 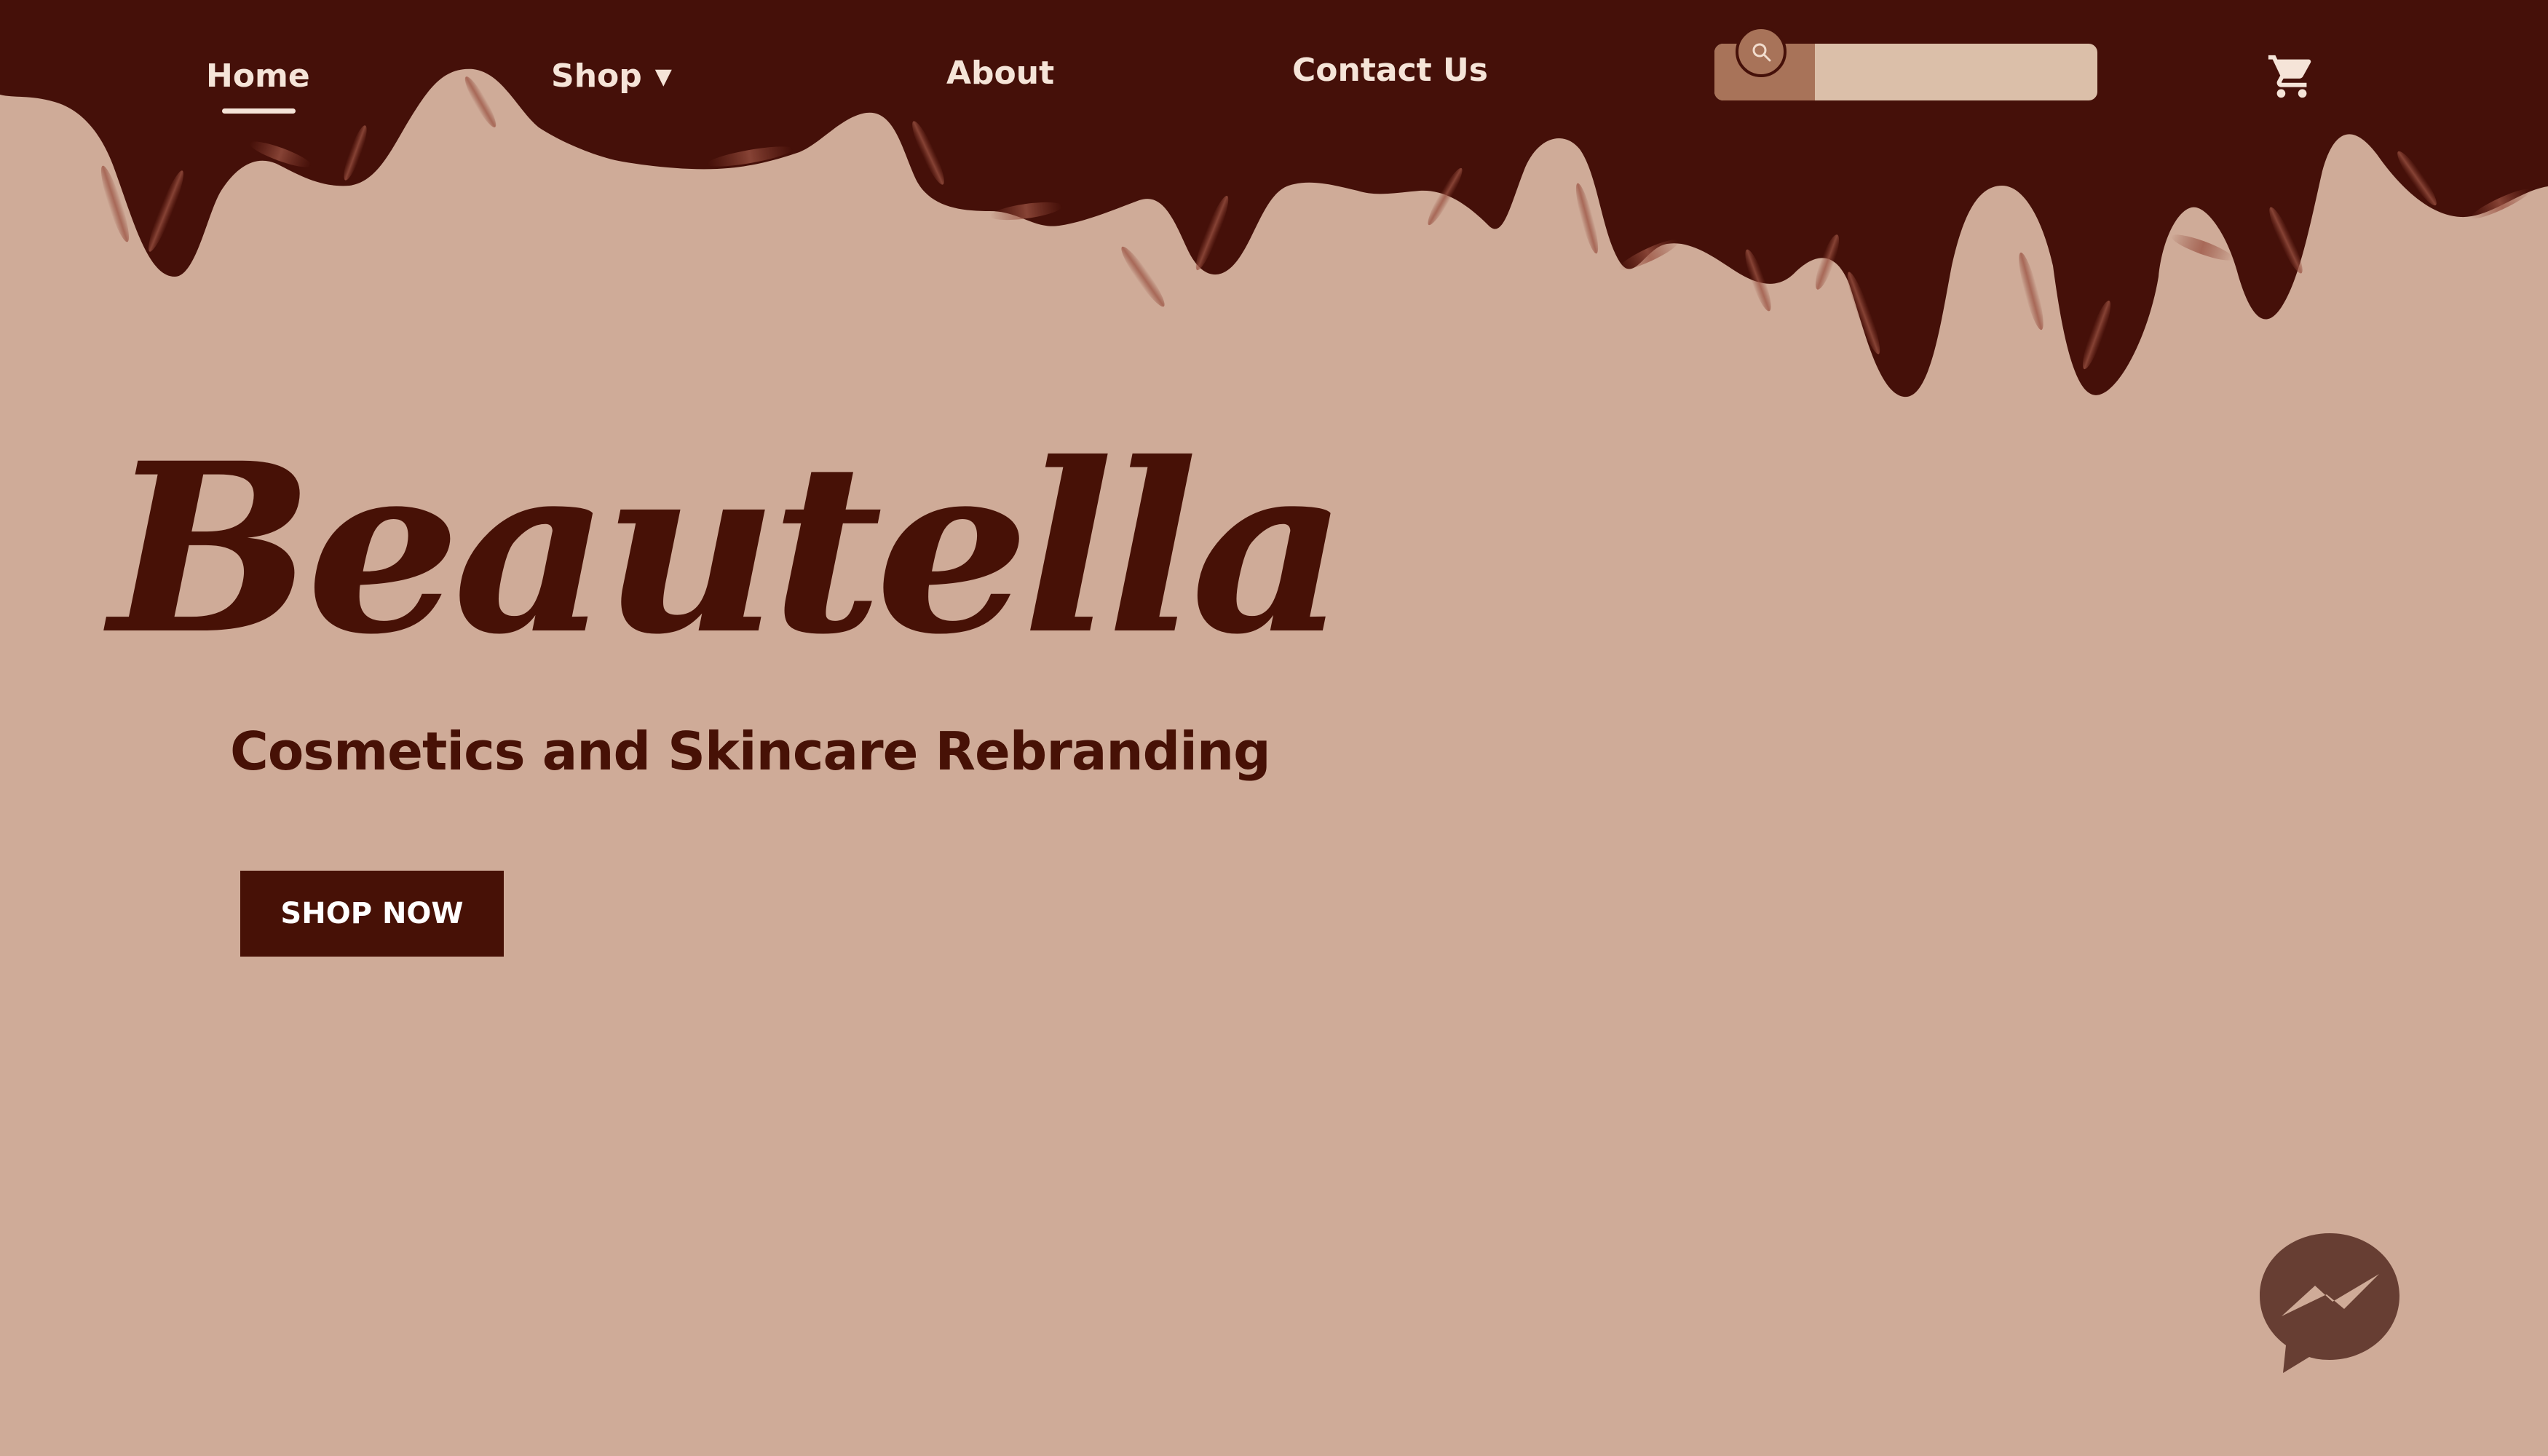 I want to click on brand-logo: Beautella, so click(x=728, y=549).